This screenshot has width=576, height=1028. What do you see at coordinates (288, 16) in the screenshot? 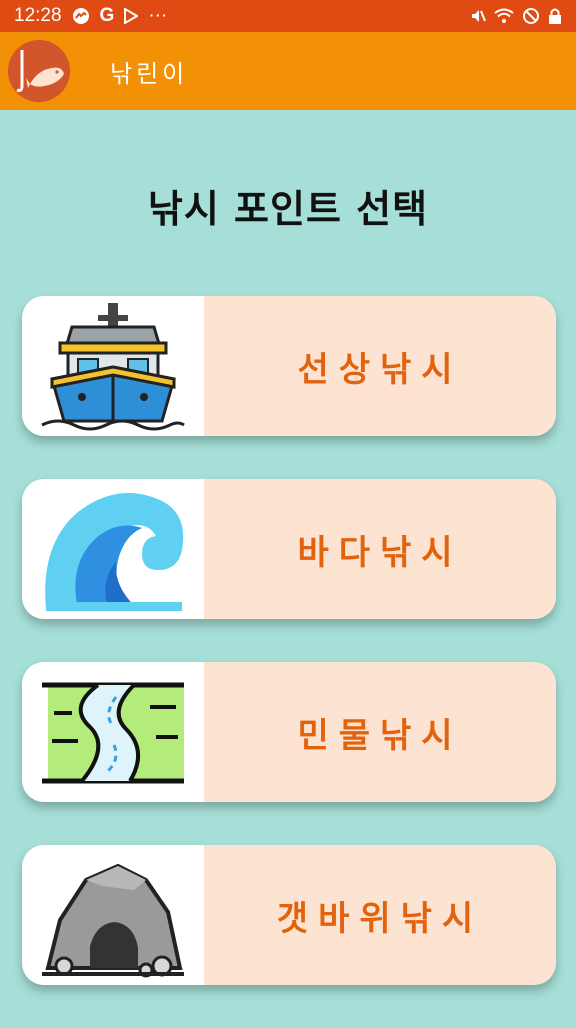
I see `status-bar: 12:28 G ···` at bounding box center [288, 16].